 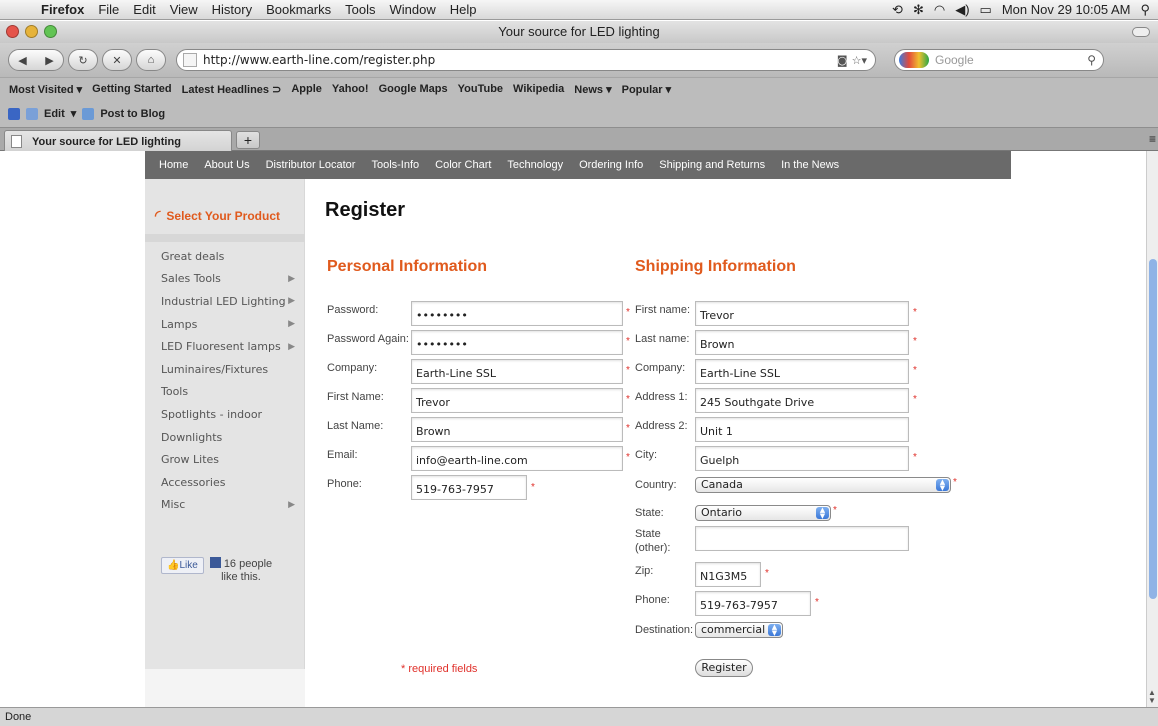 What do you see at coordinates (144, 9) in the screenshot?
I see `menu-edit: Edit` at bounding box center [144, 9].